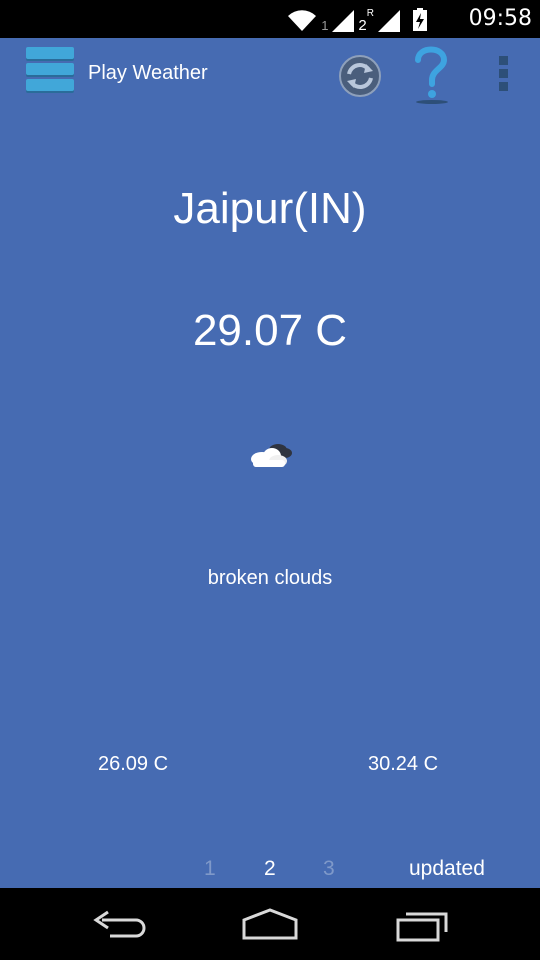 This screenshot has height=960, width=540. What do you see at coordinates (210, 869) in the screenshot?
I see `page-indicator-1: 1` at bounding box center [210, 869].